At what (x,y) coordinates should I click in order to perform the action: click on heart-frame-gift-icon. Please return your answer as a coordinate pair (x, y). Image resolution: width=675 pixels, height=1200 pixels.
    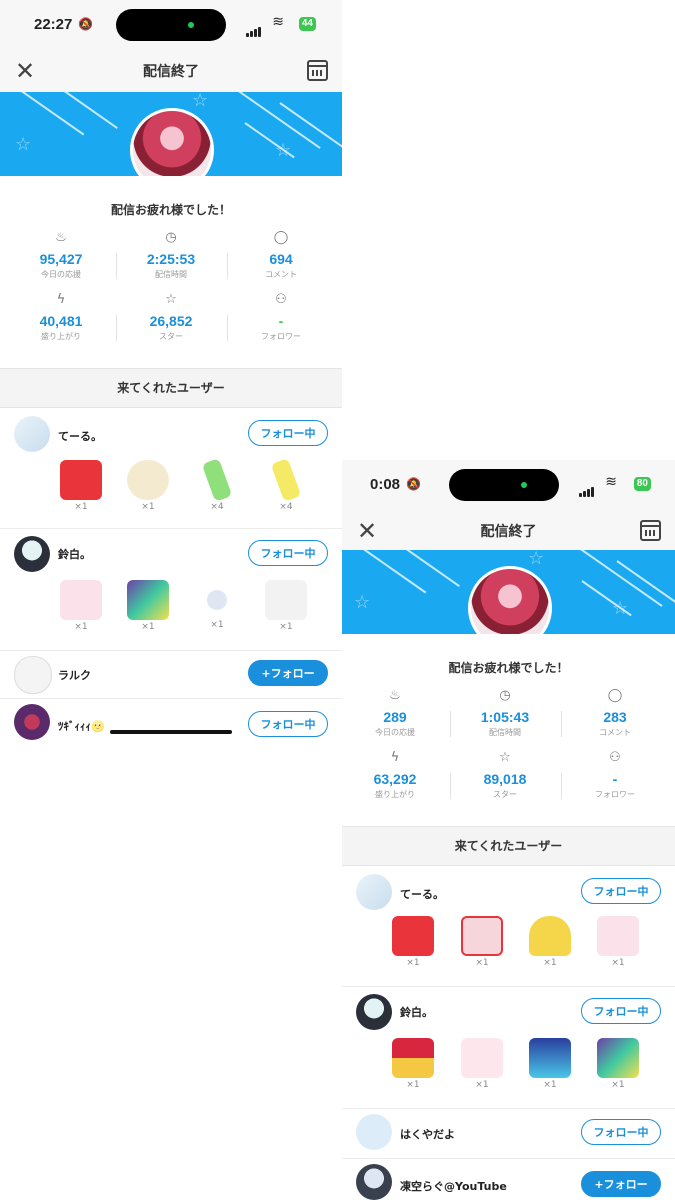
    Looking at the image, I should click on (482, 936).